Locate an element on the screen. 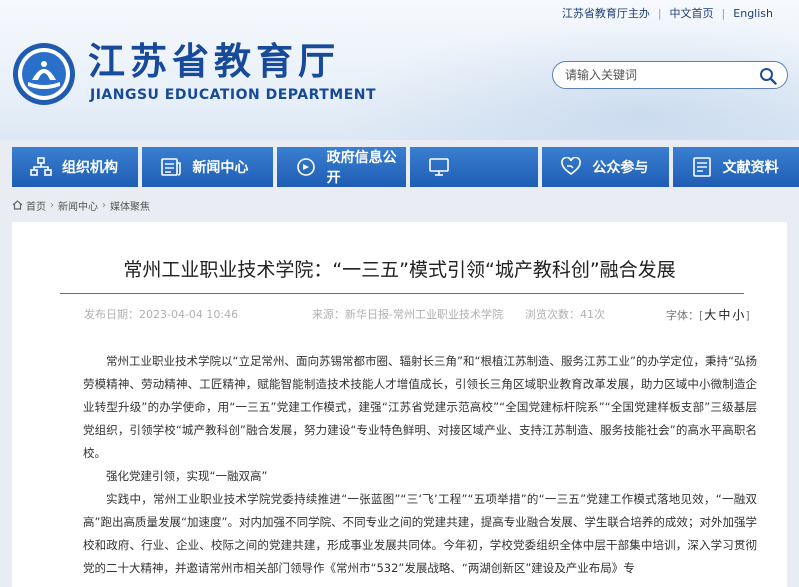  font-size-small-button: 小 is located at coordinates (738, 315).